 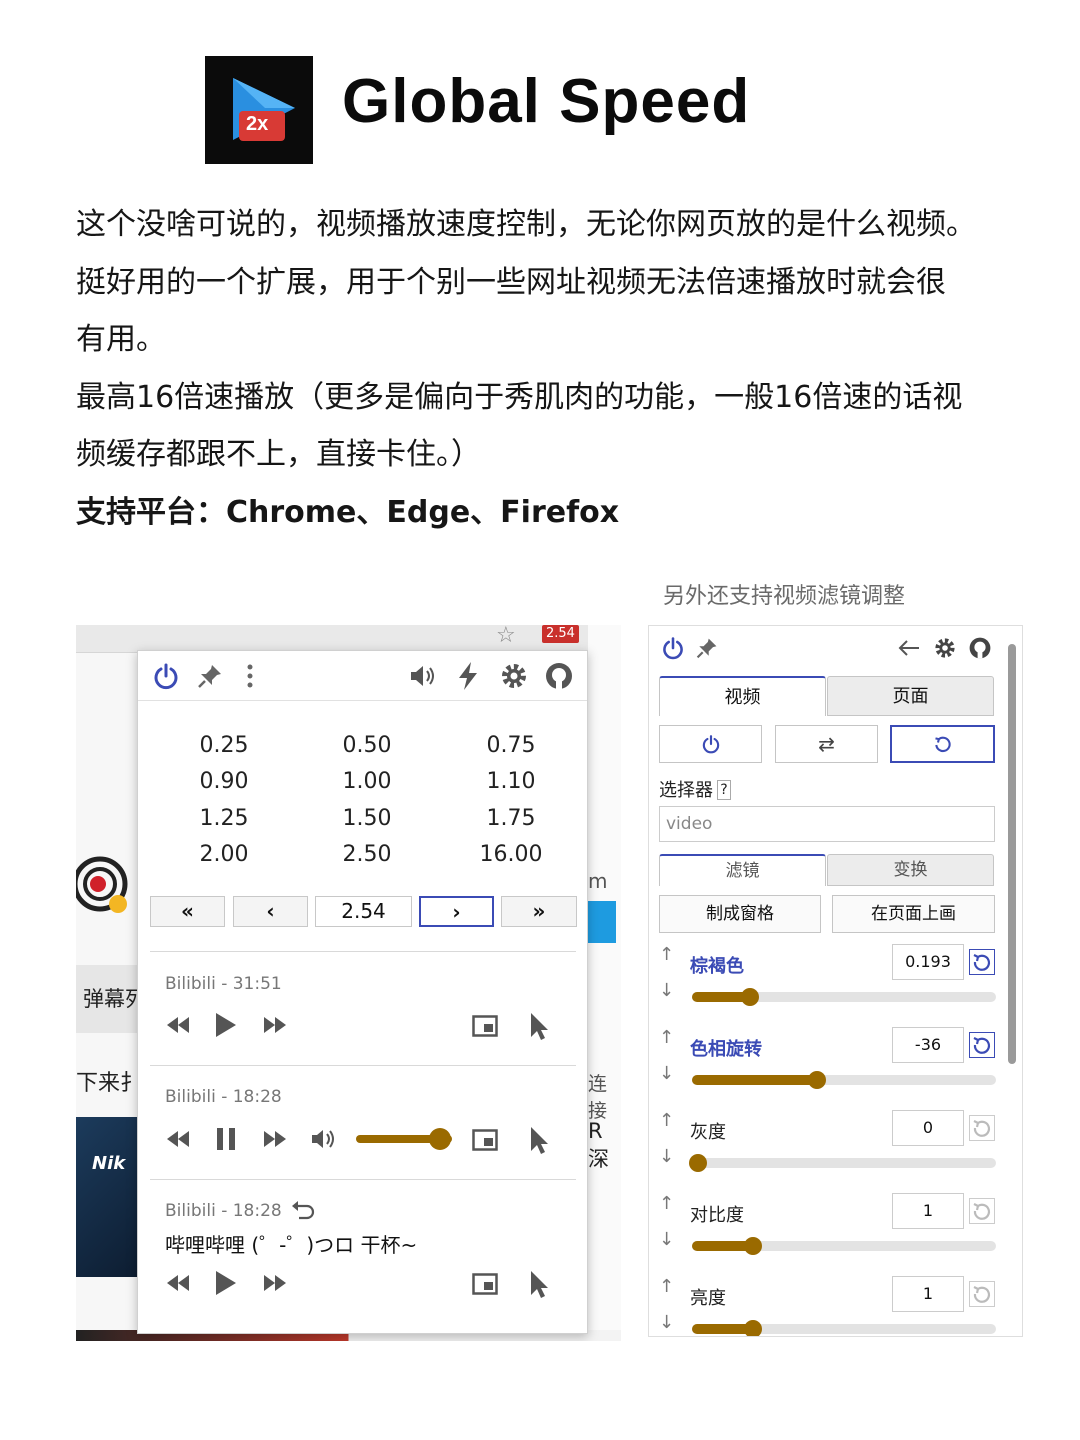 What do you see at coordinates (468, 676) in the screenshot?
I see `lightning-icon` at bounding box center [468, 676].